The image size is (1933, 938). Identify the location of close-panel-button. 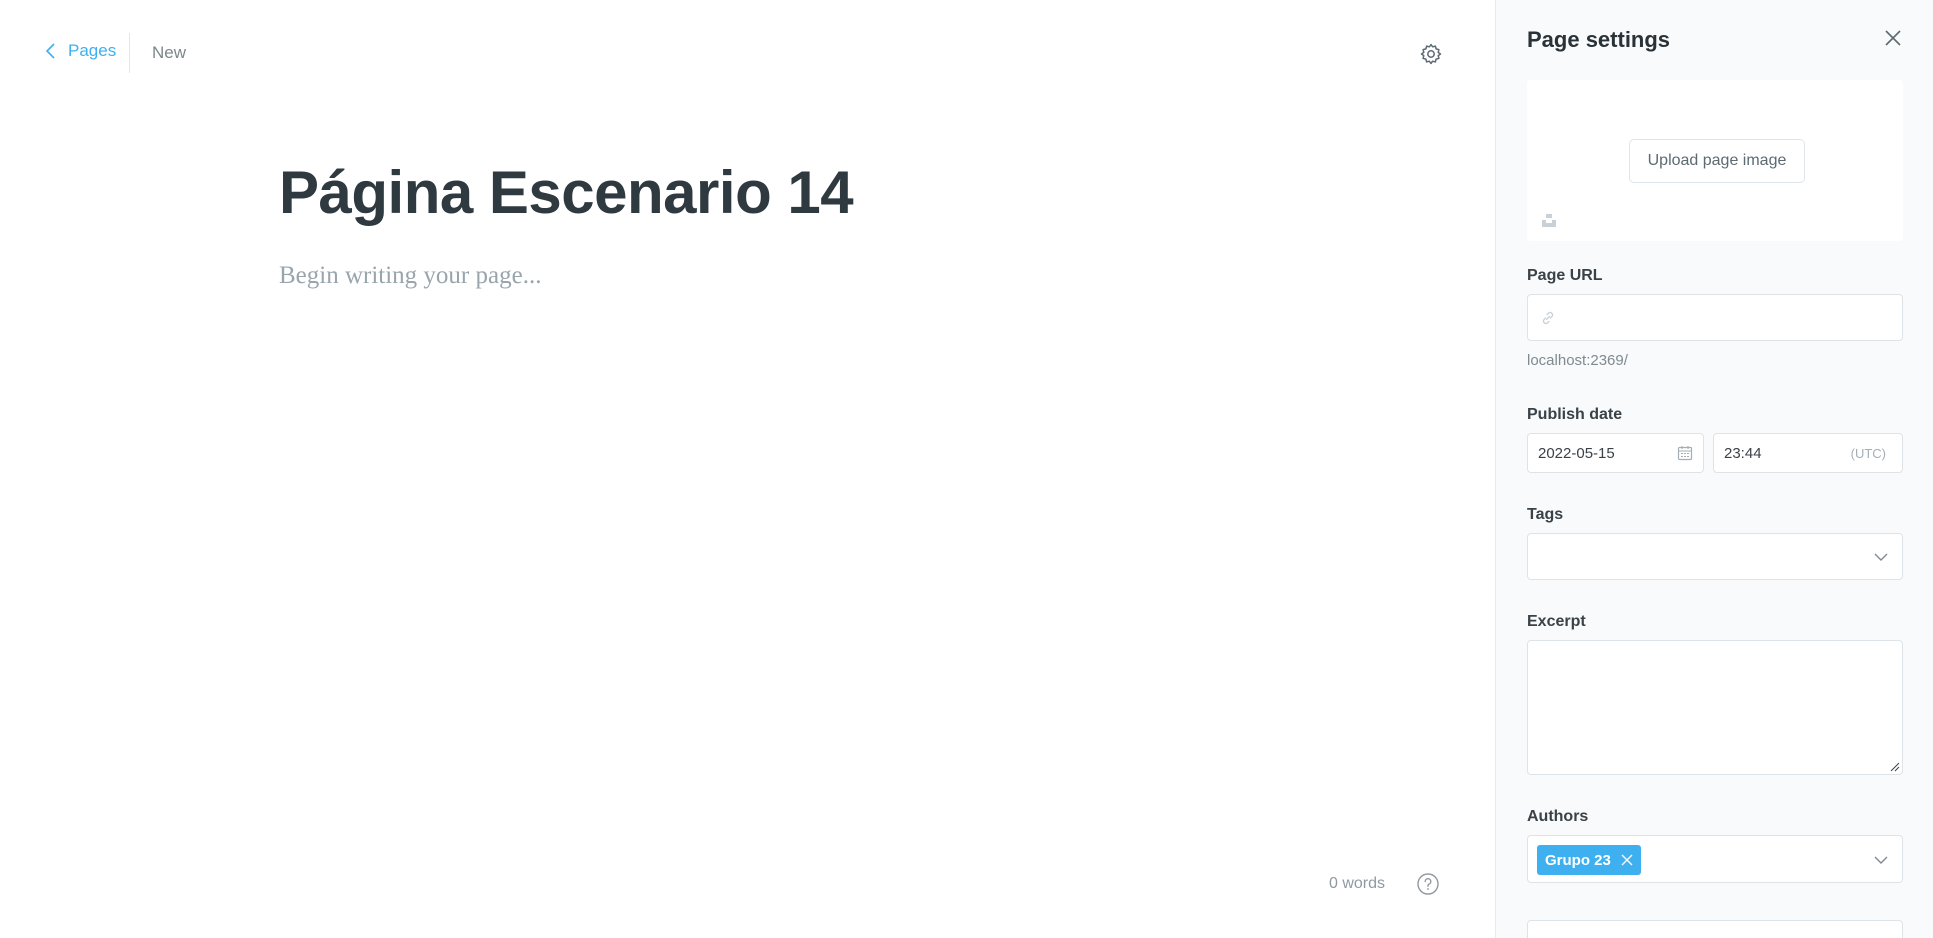
(1893, 38).